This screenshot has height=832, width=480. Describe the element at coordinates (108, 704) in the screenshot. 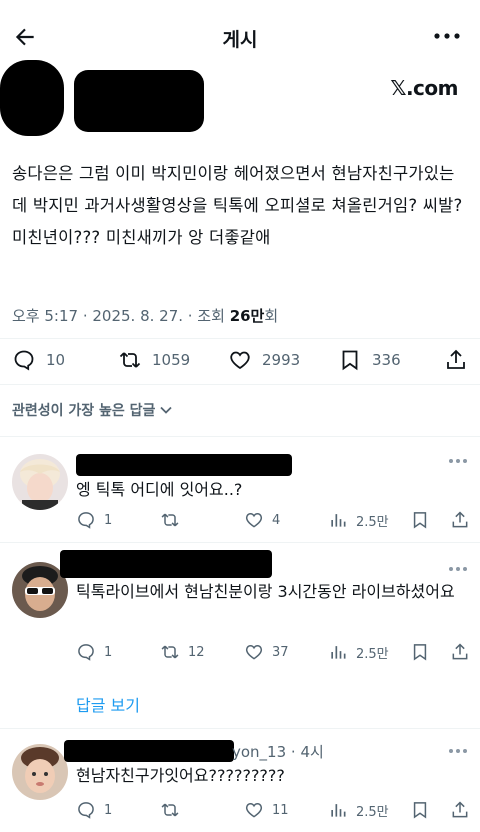

I see `show-replies-link: 답글 보기` at that location.